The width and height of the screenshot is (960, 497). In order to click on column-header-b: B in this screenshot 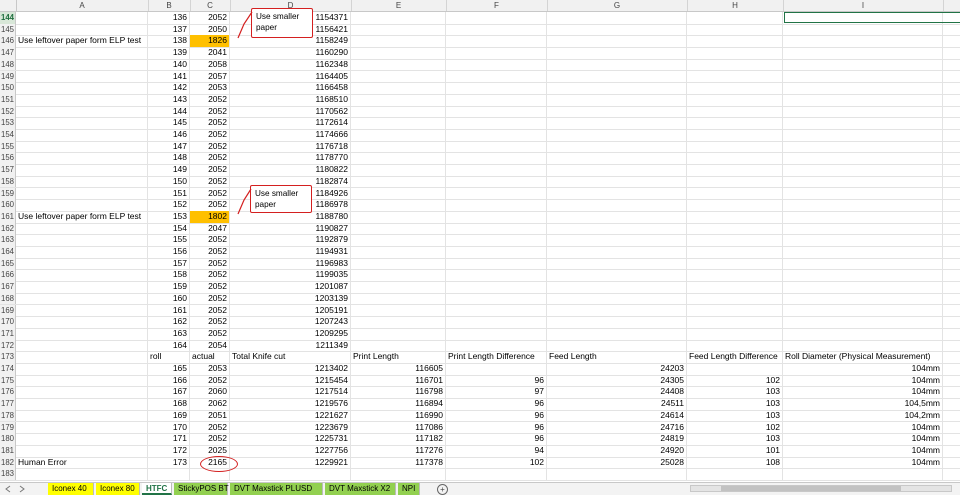, I will do `click(169, 5)`.